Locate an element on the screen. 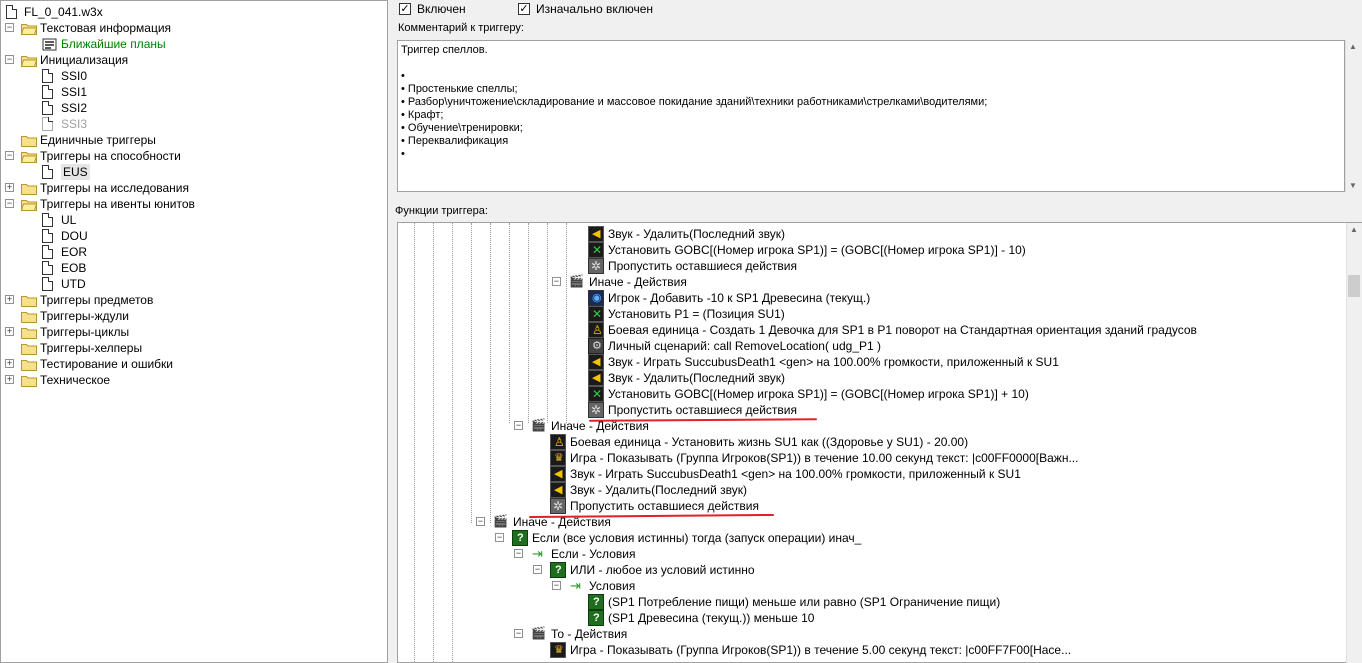  tree-item-label: Тестирование и ошибки is located at coordinates (106, 364).